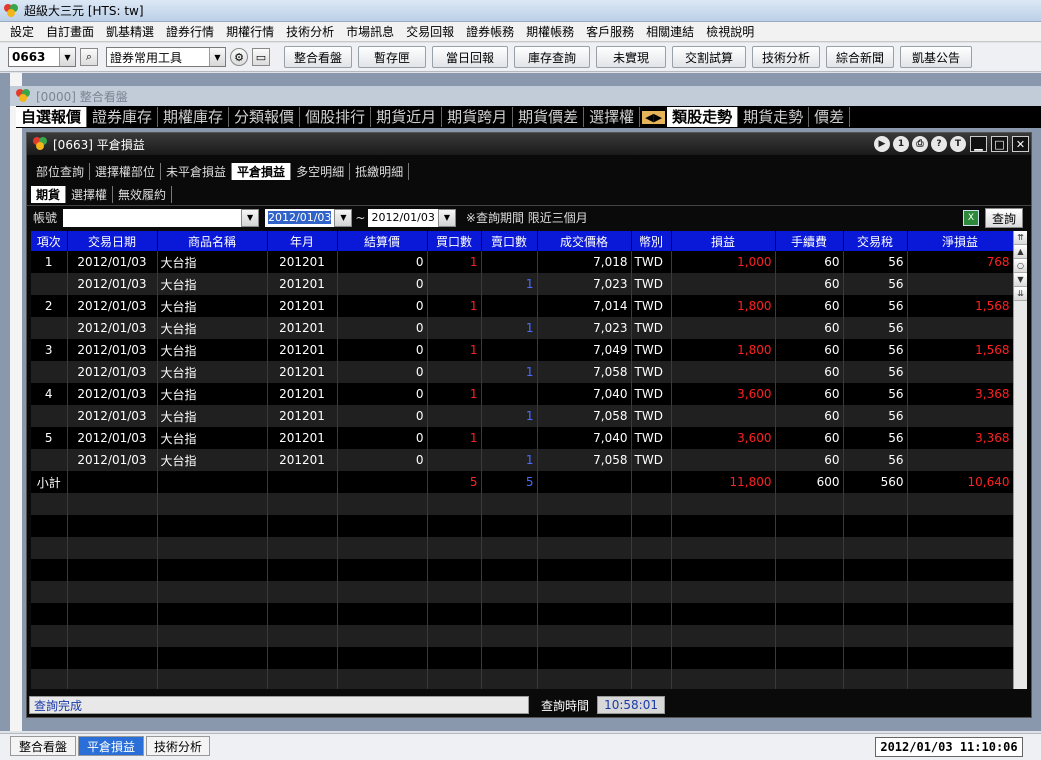 This screenshot has width=1041, height=760. Describe the element at coordinates (703, 117) in the screenshot. I see `tab-sector-trend: 類股走勢` at that location.